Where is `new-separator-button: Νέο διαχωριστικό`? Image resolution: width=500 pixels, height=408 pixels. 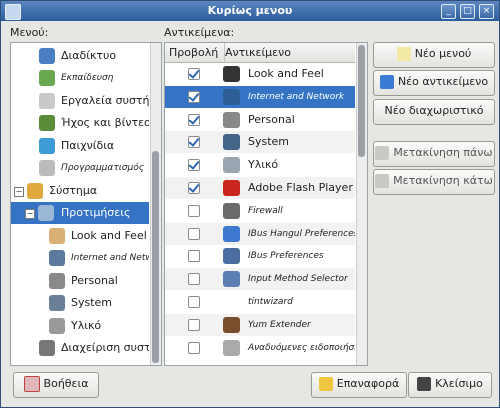
new-separator-button: Νέο διαχωριστικό is located at coordinates (434, 112).